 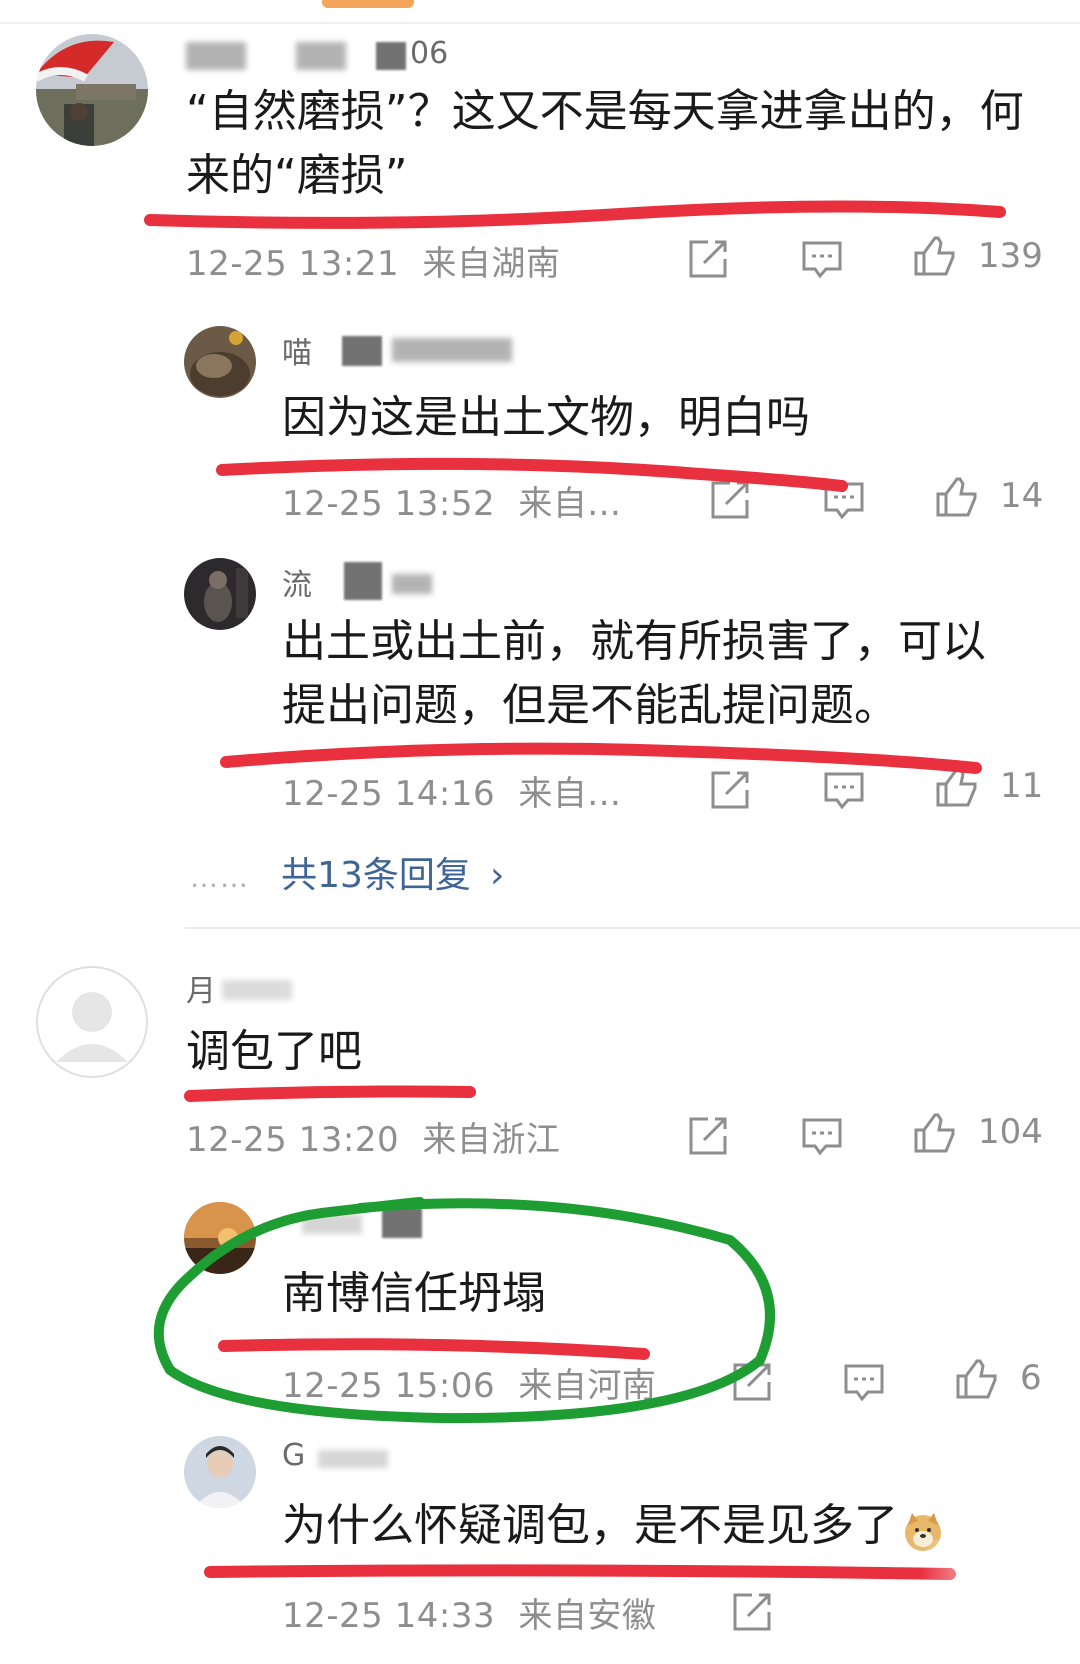 What do you see at coordinates (414, 1293) in the screenshot?
I see `reply-text: 南博信任坍塌` at bounding box center [414, 1293].